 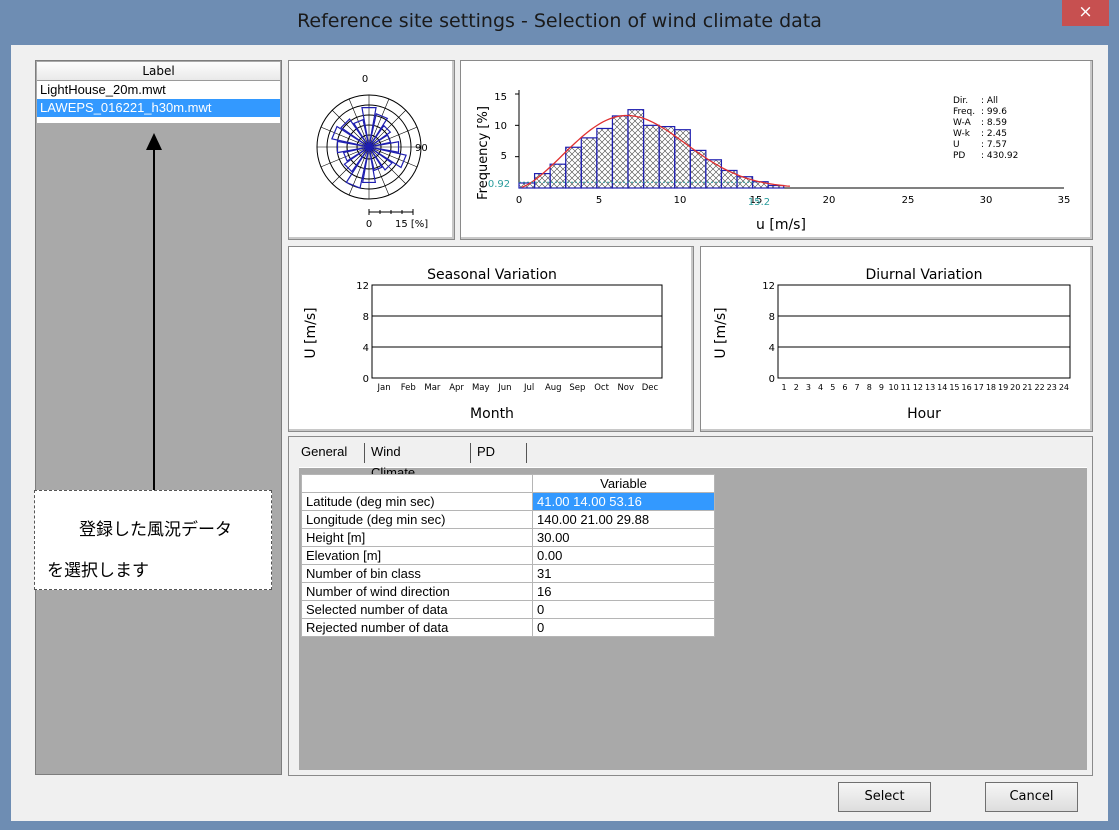 I want to click on tab-general: General, so click(x=324, y=452).